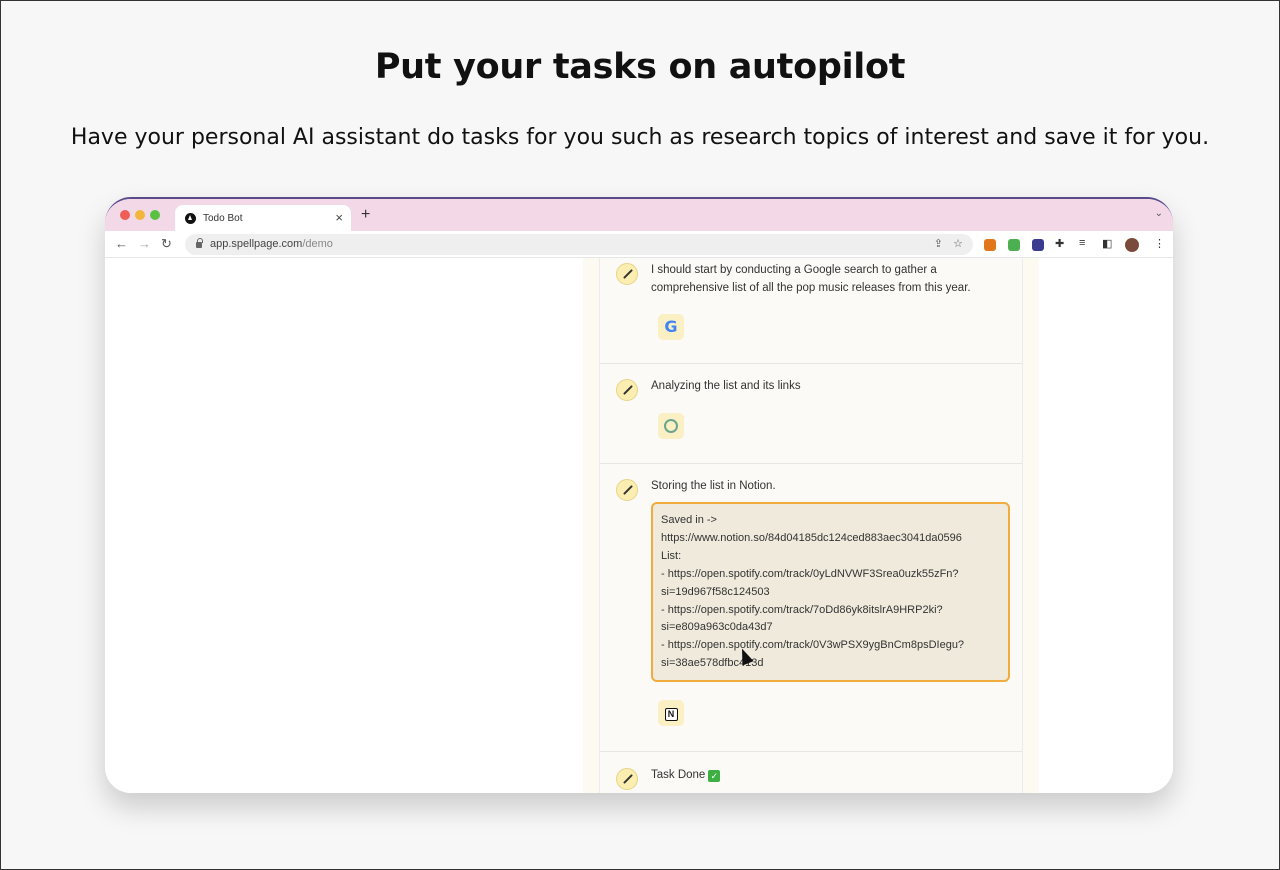 The height and width of the screenshot is (870, 1280). What do you see at coordinates (1107, 243) in the screenshot?
I see `side-panel-icon: ◧` at bounding box center [1107, 243].